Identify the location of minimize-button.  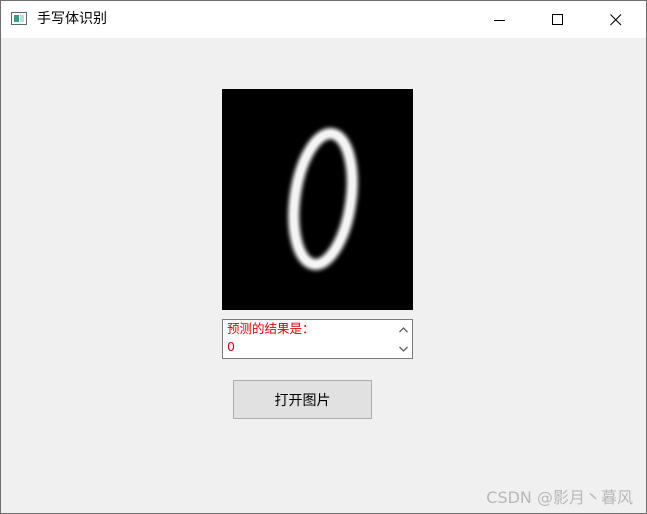
(500, 19).